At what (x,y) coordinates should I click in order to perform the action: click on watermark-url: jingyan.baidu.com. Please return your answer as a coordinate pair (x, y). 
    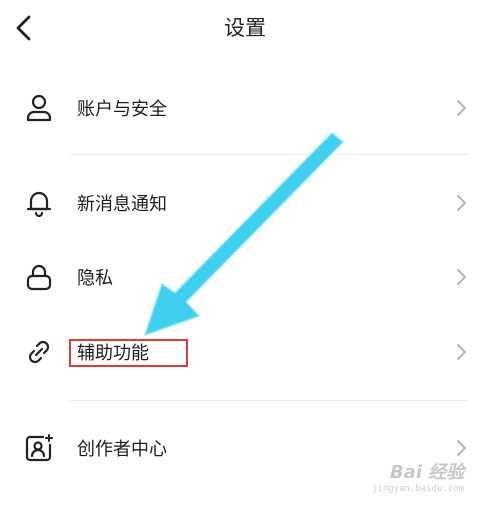
    Looking at the image, I should click on (418, 489).